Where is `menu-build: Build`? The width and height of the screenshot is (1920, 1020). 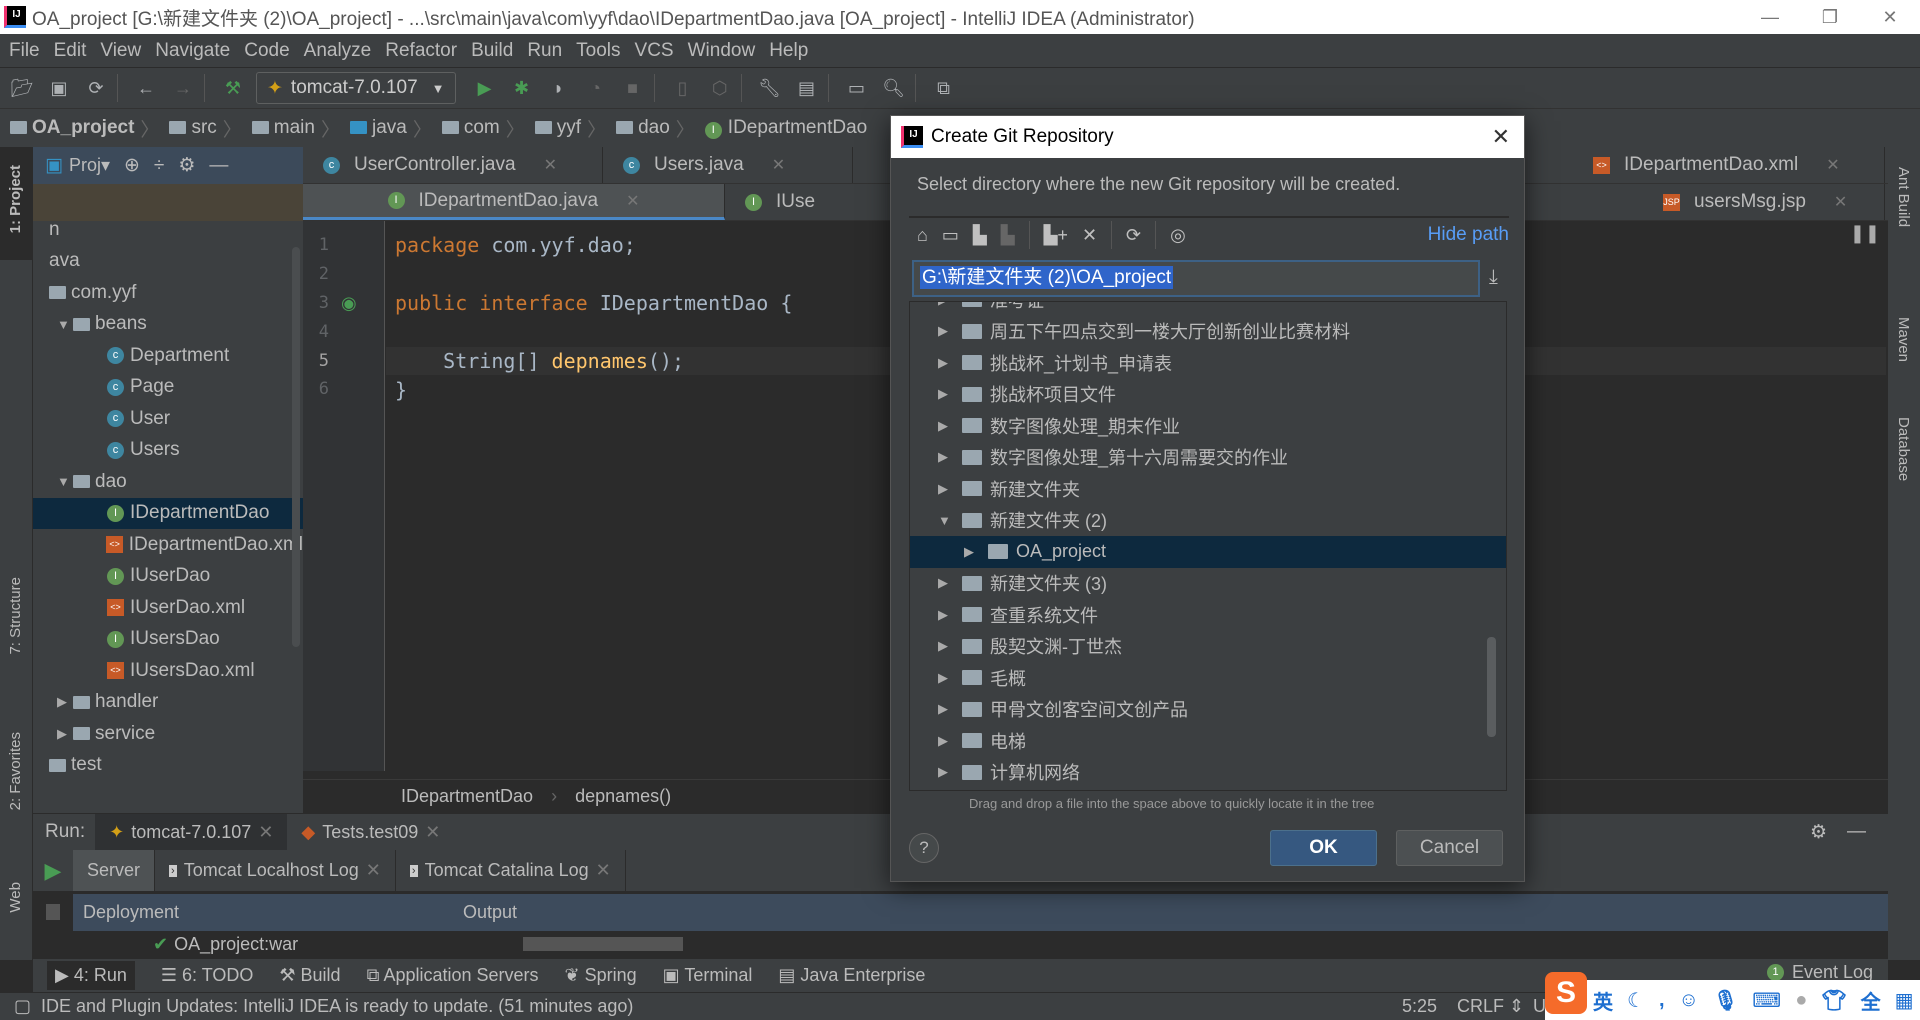
menu-build: Build is located at coordinates (492, 51).